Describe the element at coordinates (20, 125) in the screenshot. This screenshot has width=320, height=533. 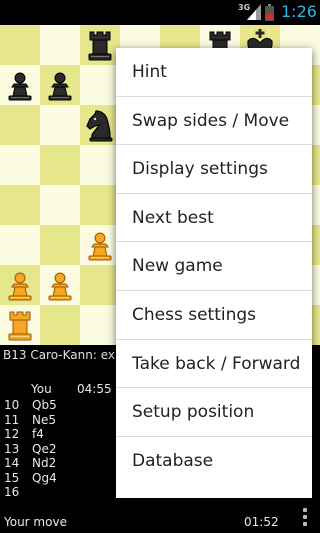
I see `square-a6` at that location.